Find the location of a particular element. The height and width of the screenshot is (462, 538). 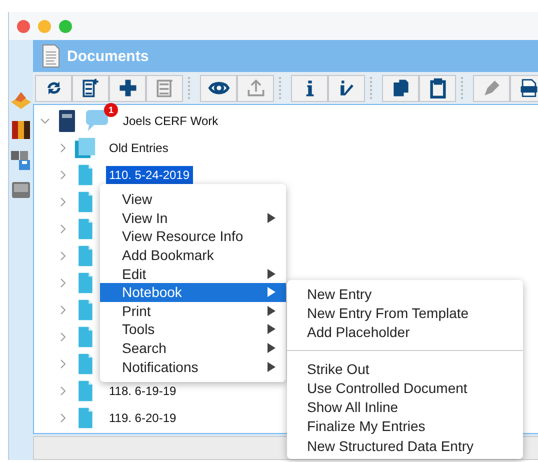

document-icon is located at coordinates (51, 56).